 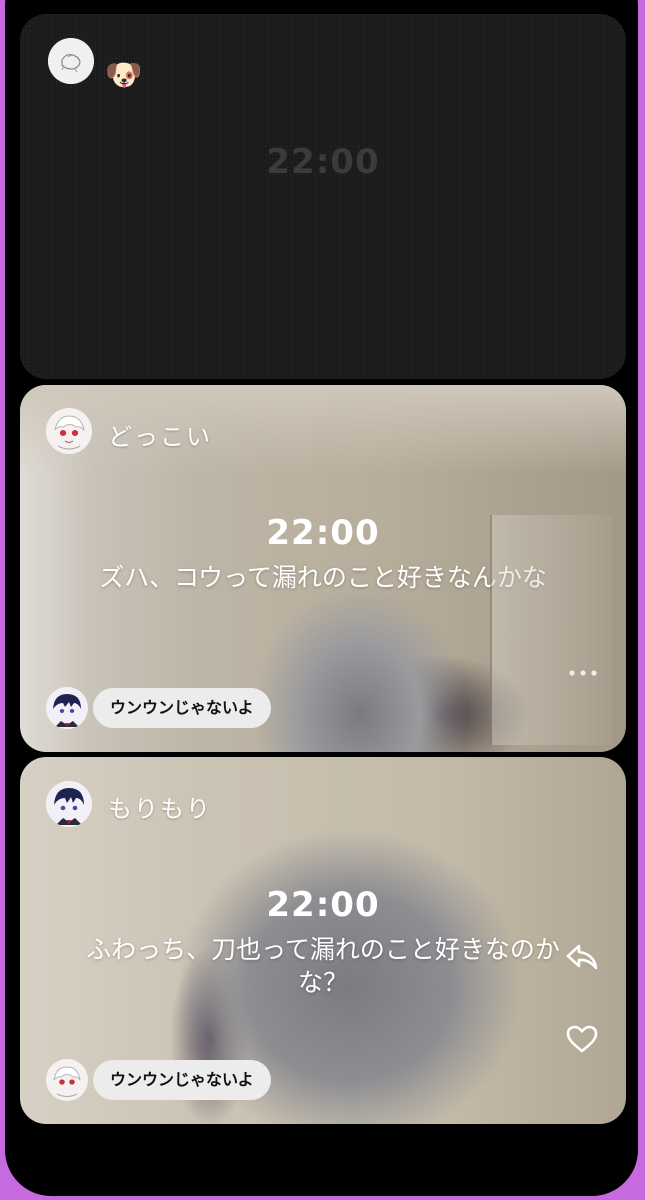 I want to click on username: どっこい, so click(x=160, y=434).